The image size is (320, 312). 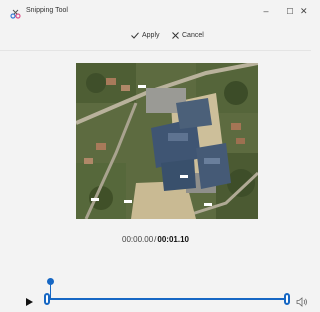 I want to click on player-controls, so click(x=155, y=290).